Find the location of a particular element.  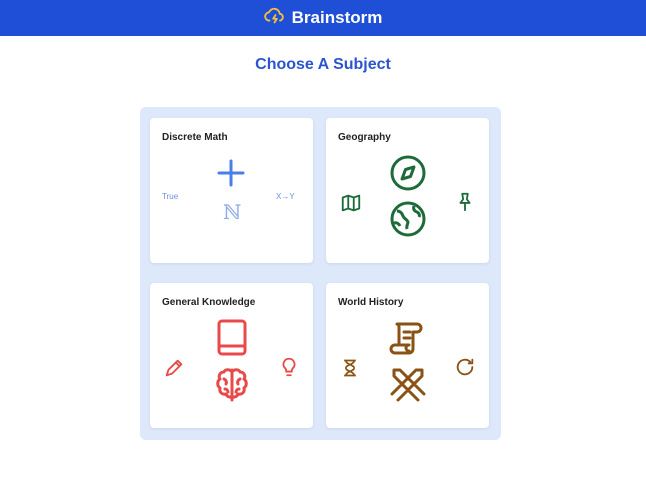

pin-icon is located at coordinates (465, 202).